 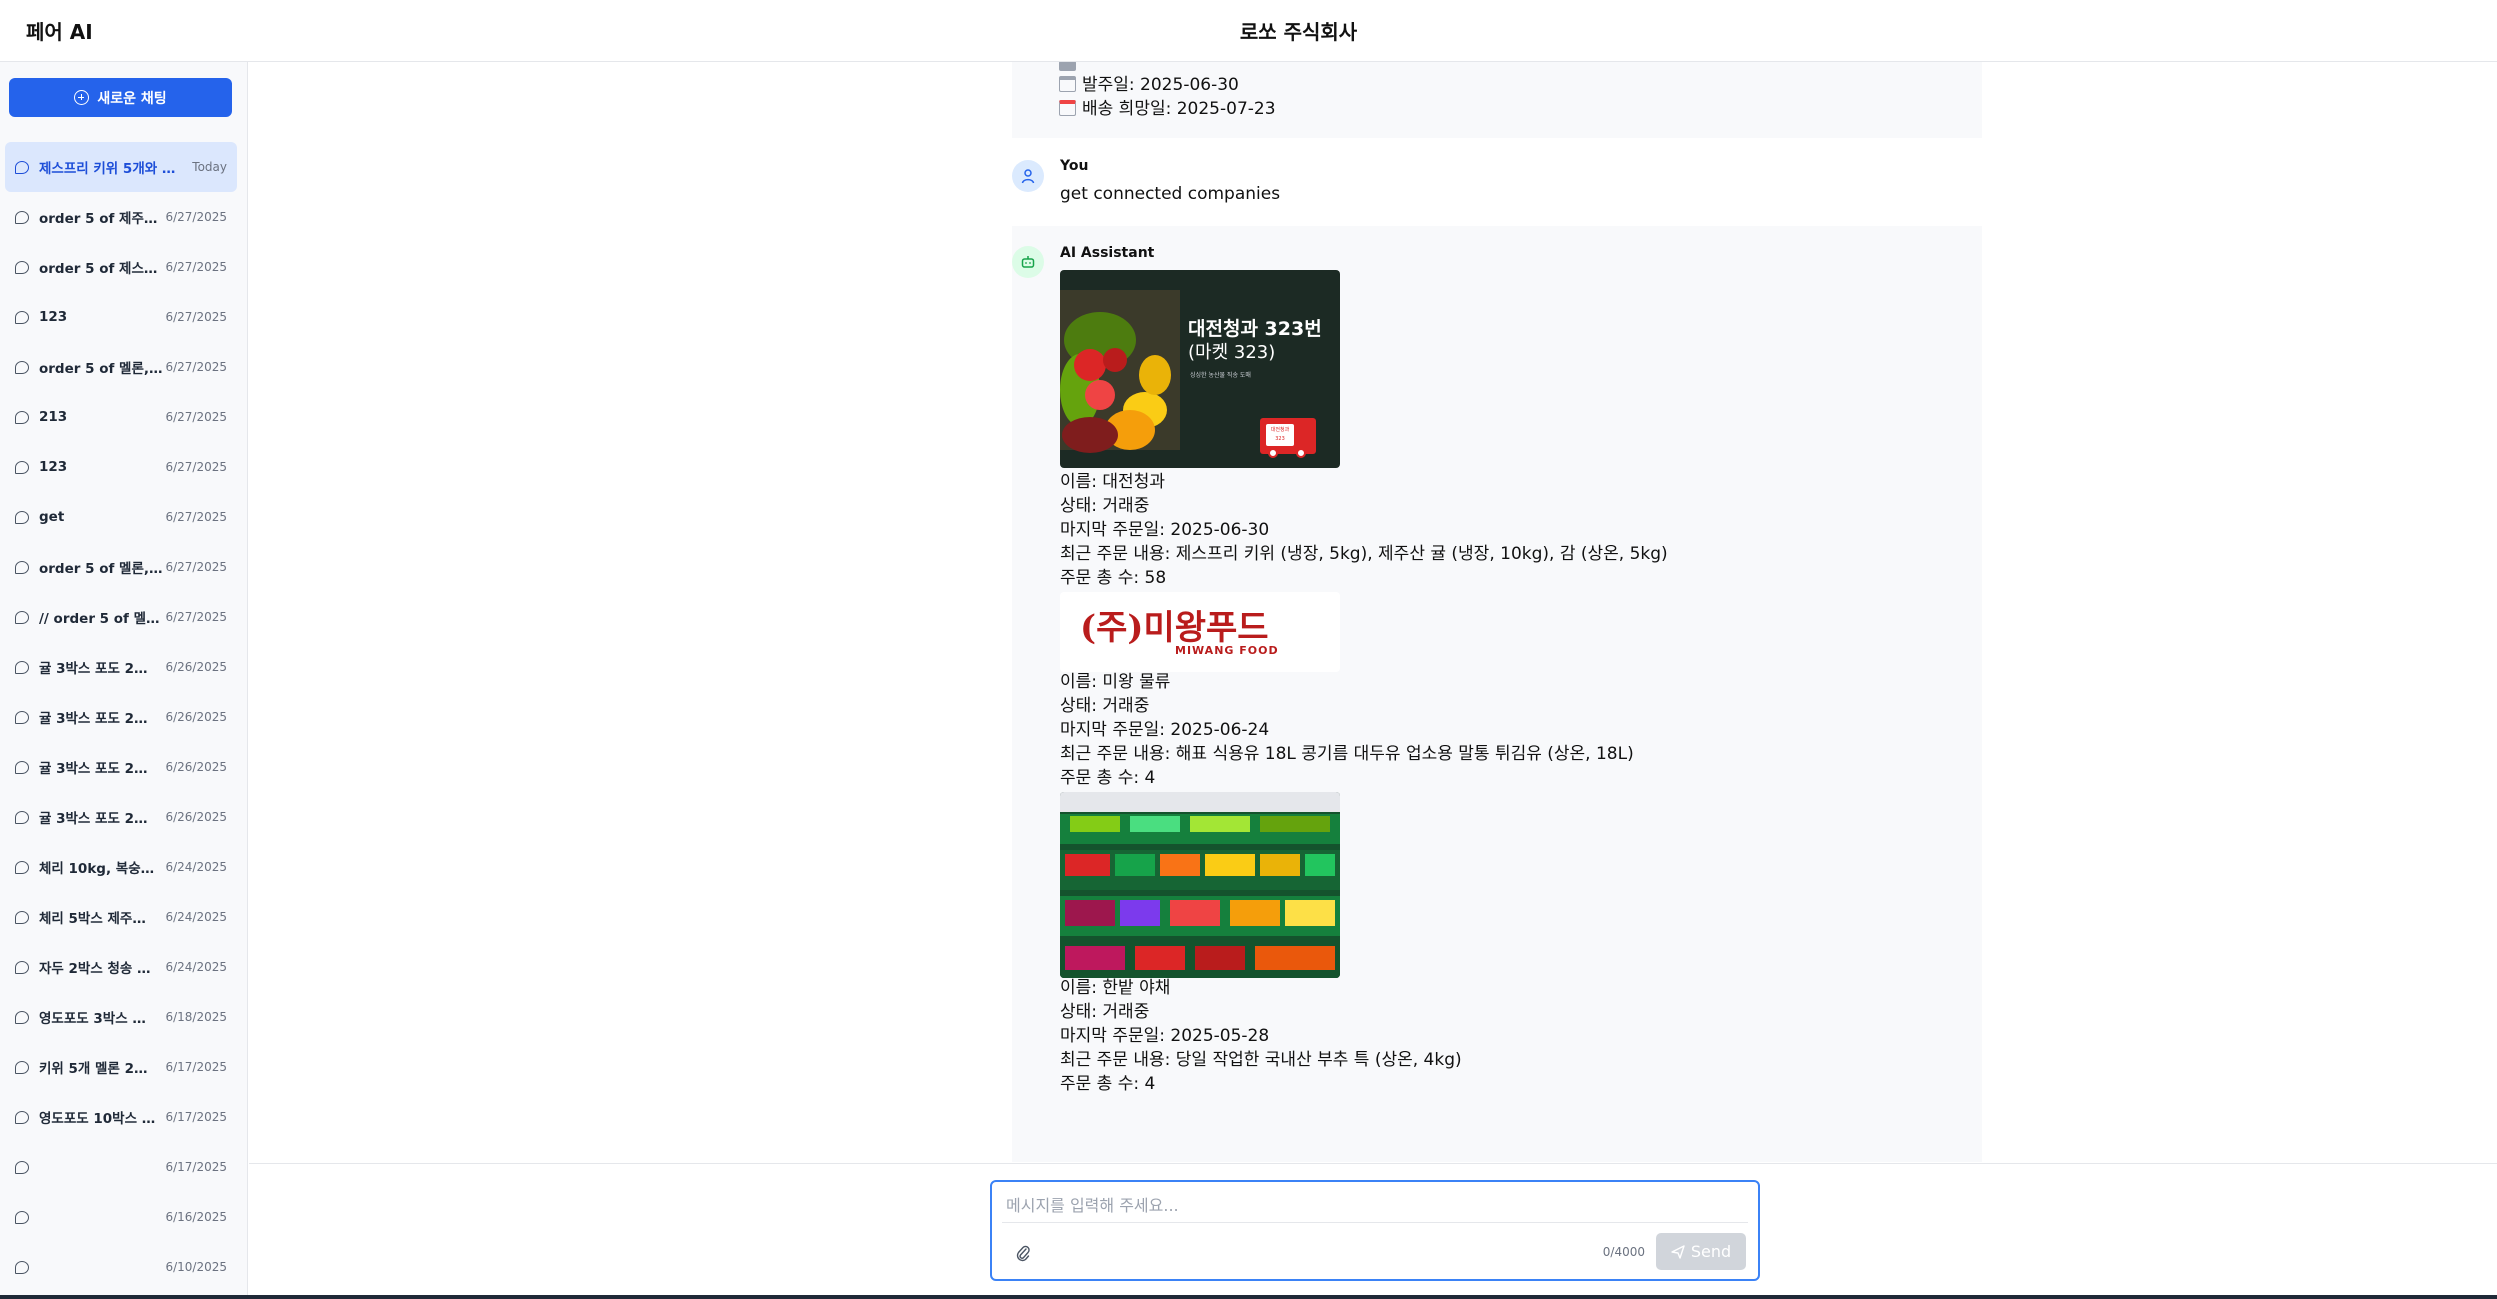 I want to click on chat-history-item: 213 6/27/2025, so click(x=121, y=417).